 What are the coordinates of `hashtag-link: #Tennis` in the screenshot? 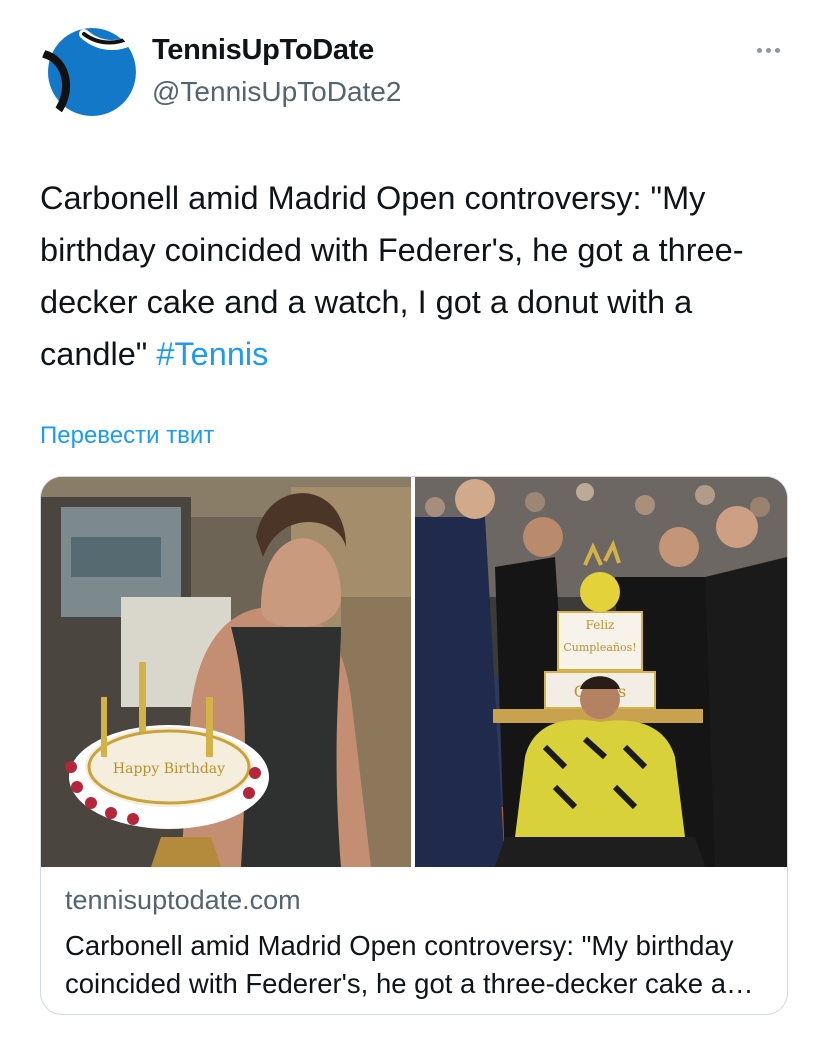 It's located at (212, 354).